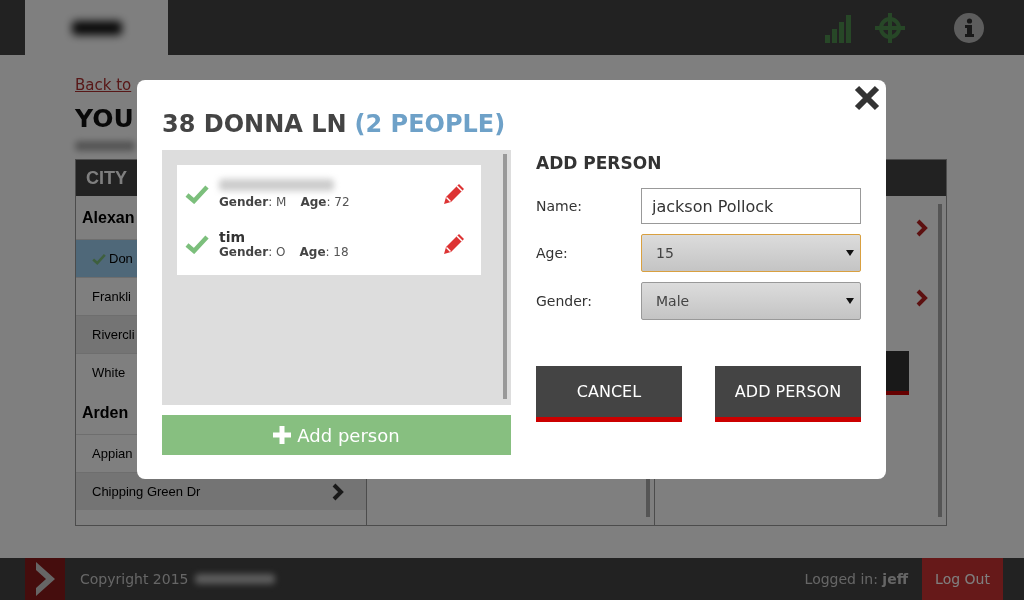 This screenshot has height=600, width=1024. I want to click on select-field: Male, so click(751, 301).